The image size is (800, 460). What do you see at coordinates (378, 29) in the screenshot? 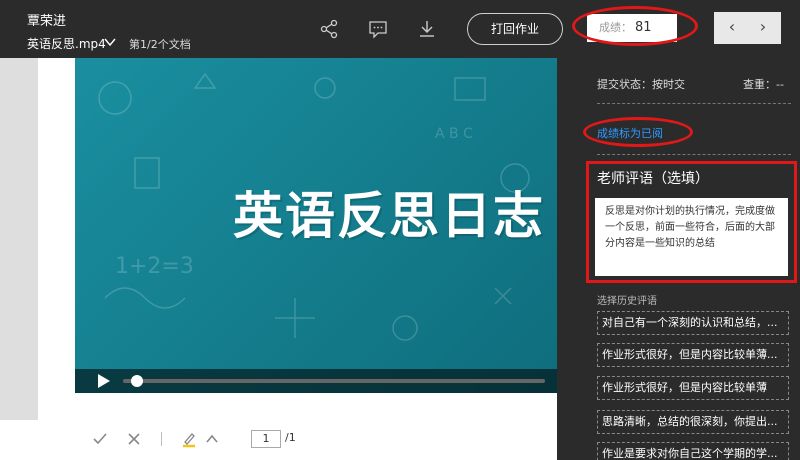
I see `comment-icon` at bounding box center [378, 29].